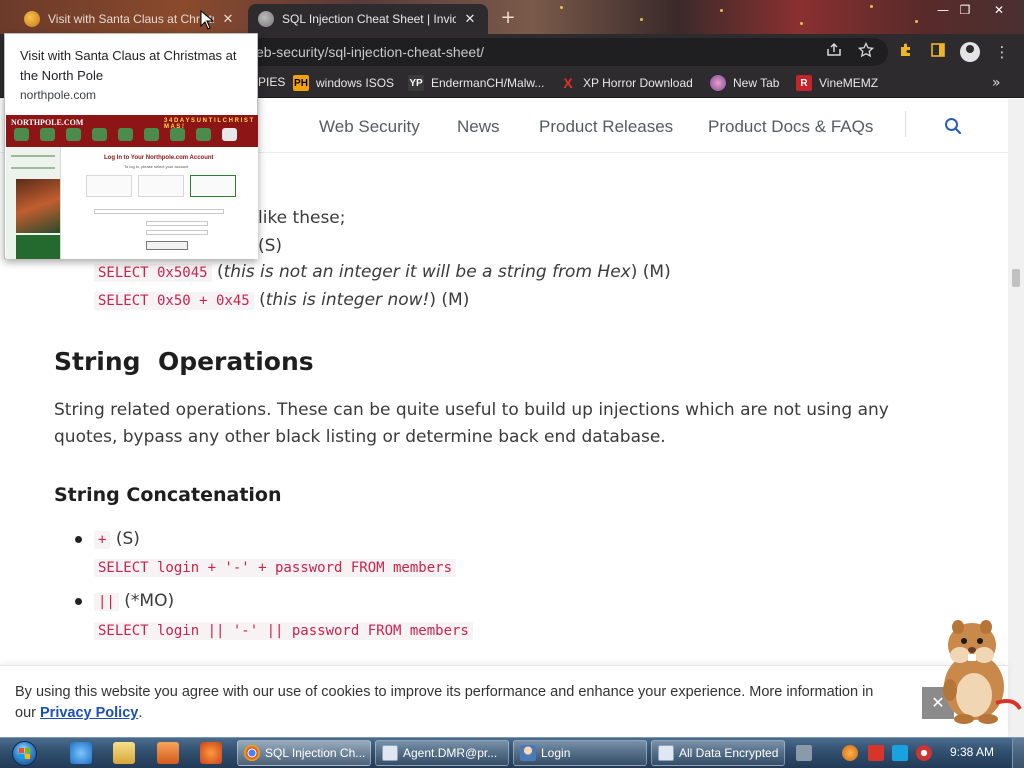  Describe the element at coordinates (343, 83) in the screenshot. I see `bookmark-windows-isos: PH windows ISOS` at that location.